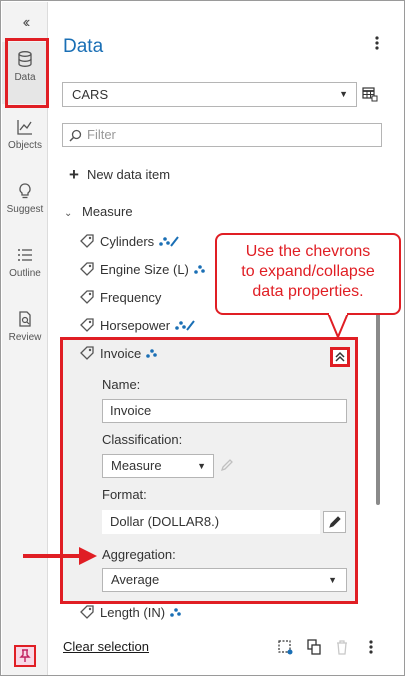 This screenshot has width=405, height=676. I want to click on rail-item-outline: Outline, so click(25, 269).